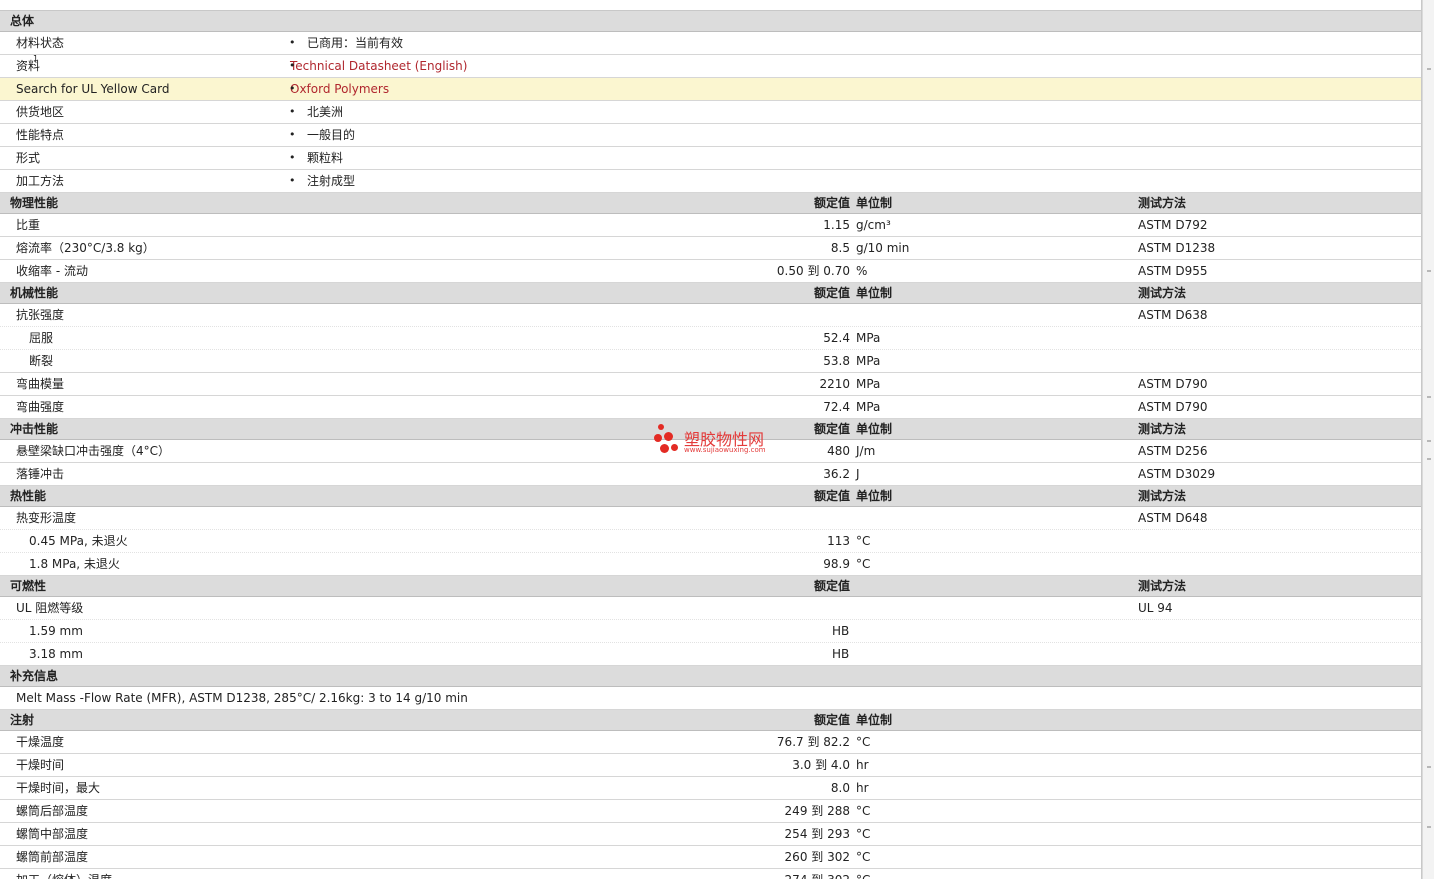  Describe the element at coordinates (331, 135) in the screenshot. I see `value-text: 一般目的` at that location.